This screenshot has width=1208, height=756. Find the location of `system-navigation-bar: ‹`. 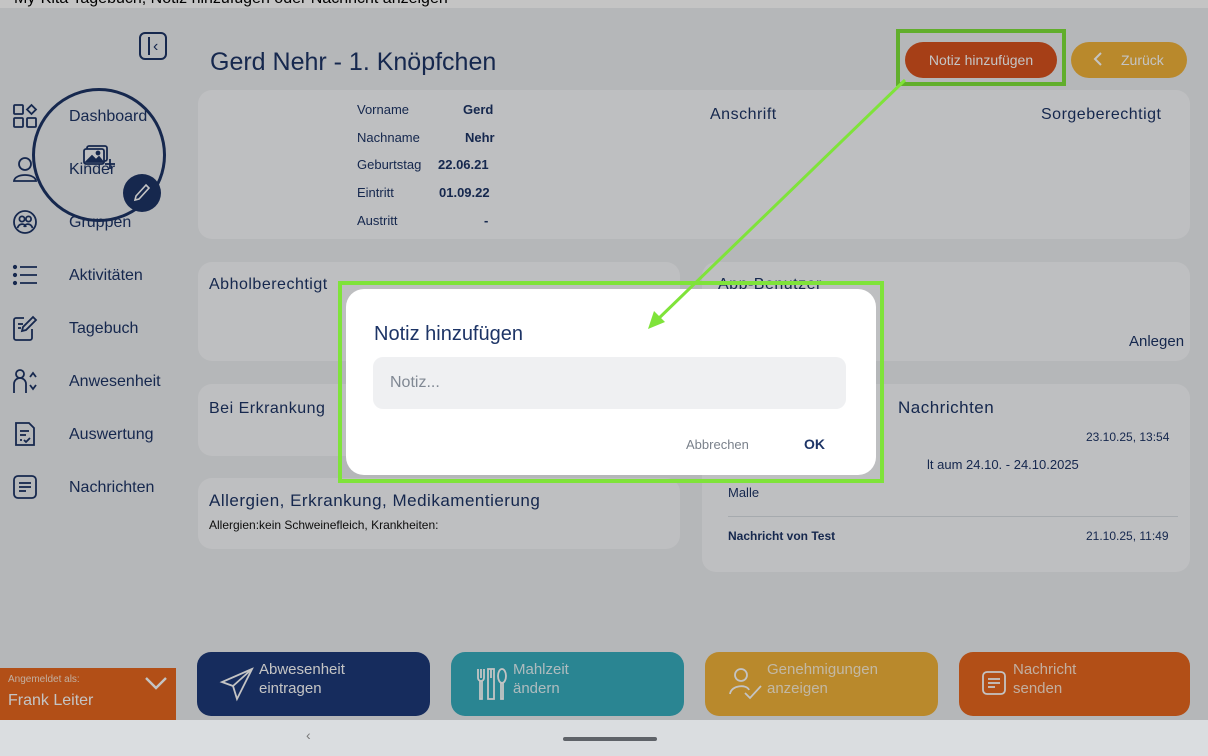

system-navigation-bar: ‹ is located at coordinates (604, 738).